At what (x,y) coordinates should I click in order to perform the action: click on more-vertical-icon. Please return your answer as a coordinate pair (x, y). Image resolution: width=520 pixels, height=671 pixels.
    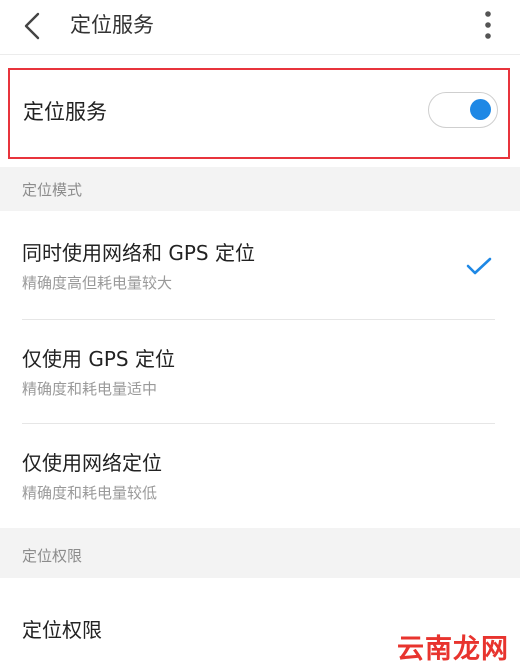
    Looking at the image, I should click on (488, 25).